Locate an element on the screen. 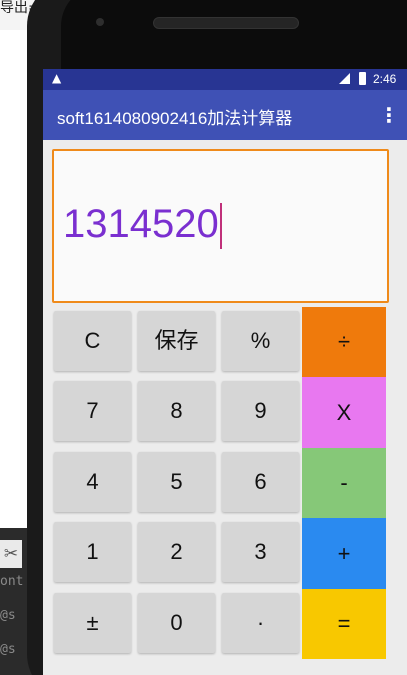  key-percent-button: % is located at coordinates (260, 341).